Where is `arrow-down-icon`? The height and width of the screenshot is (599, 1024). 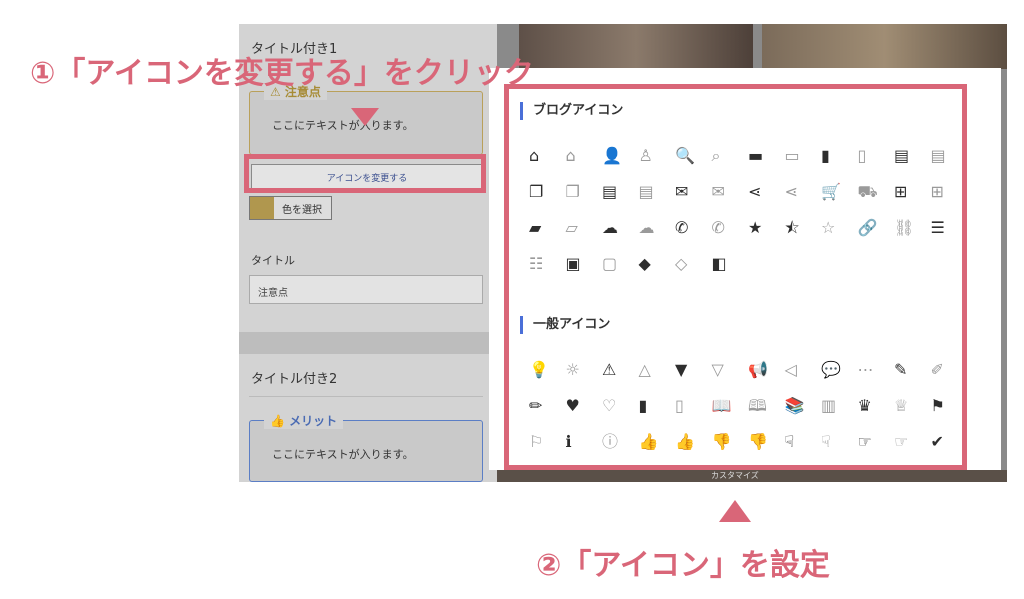 arrow-down-icon is located at coordinates (365, 117).